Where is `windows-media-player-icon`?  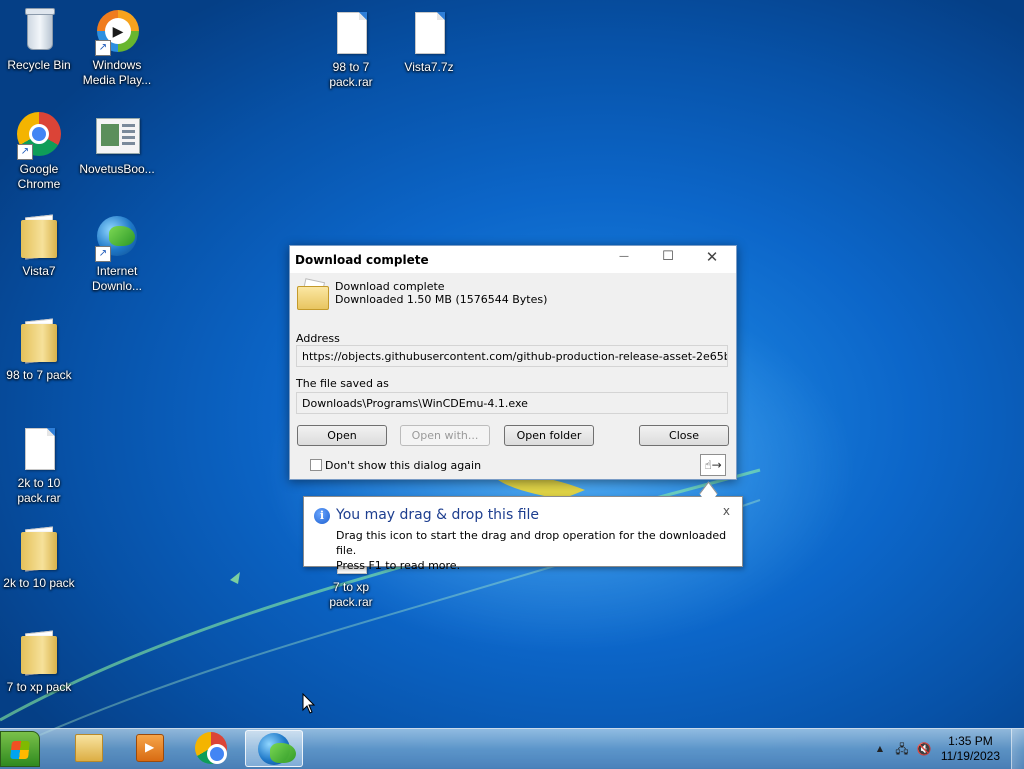
windows-media-player-icon is located at coordinates (150, 748).